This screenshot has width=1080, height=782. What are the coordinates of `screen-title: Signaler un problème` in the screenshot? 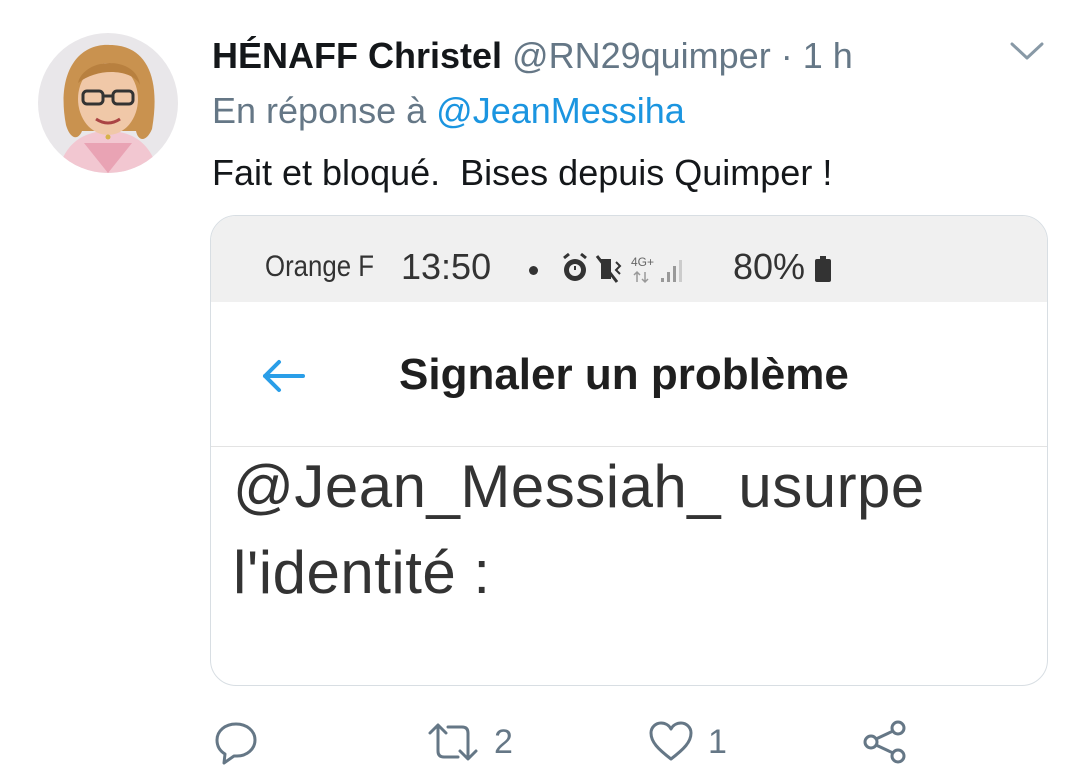 It's located at (624, 374).